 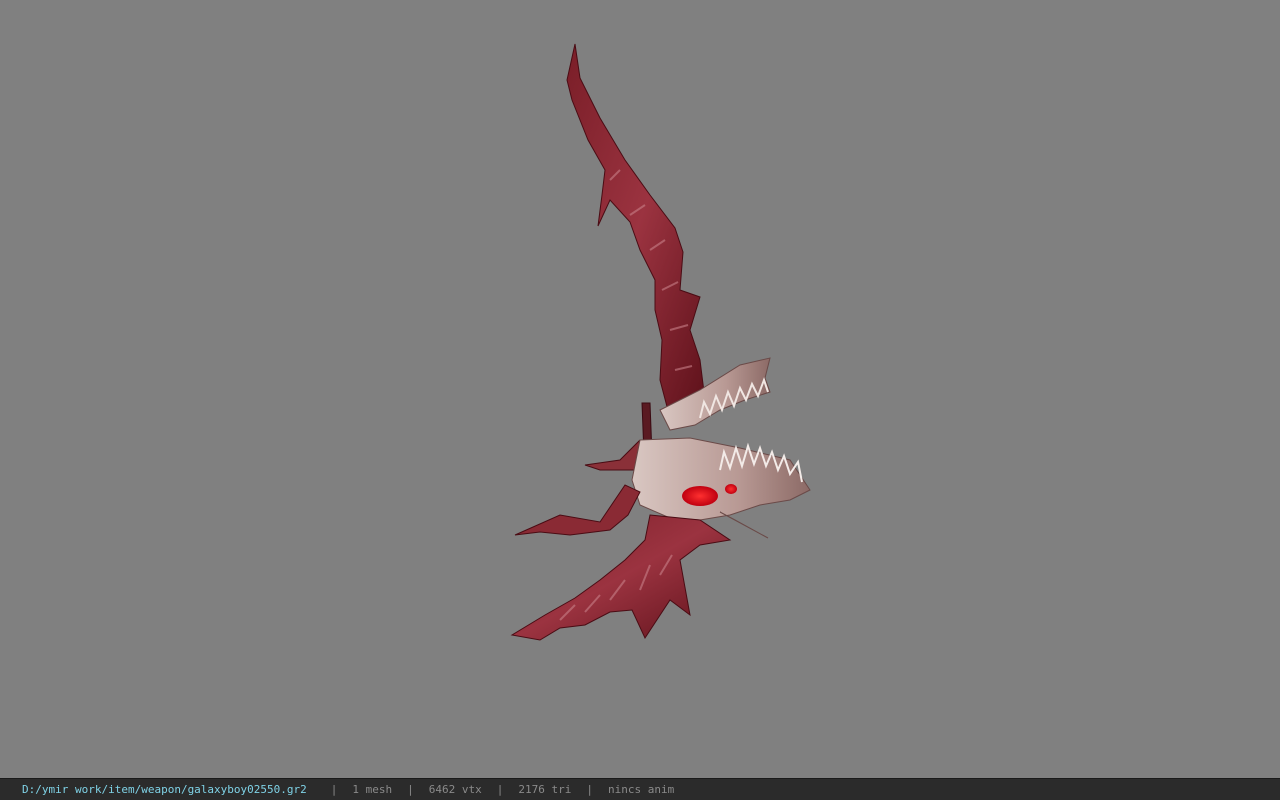 I want to click on triangle-count: 2176 tri, so click(x=545, y=789).